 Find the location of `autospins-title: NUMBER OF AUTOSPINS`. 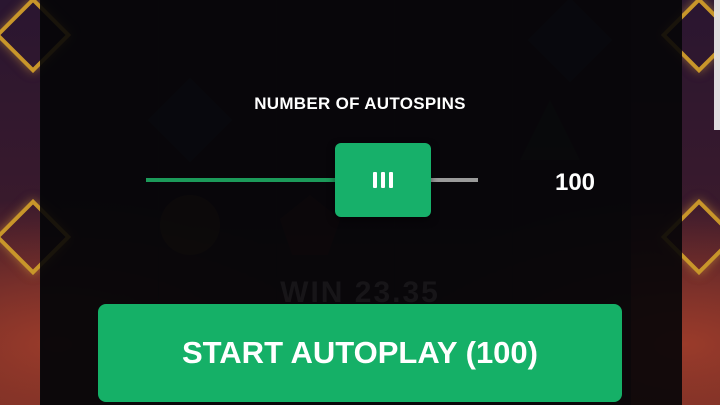

autospins-title: NUMBER OF AUTOSPINS is located at coordinates (360, 103).